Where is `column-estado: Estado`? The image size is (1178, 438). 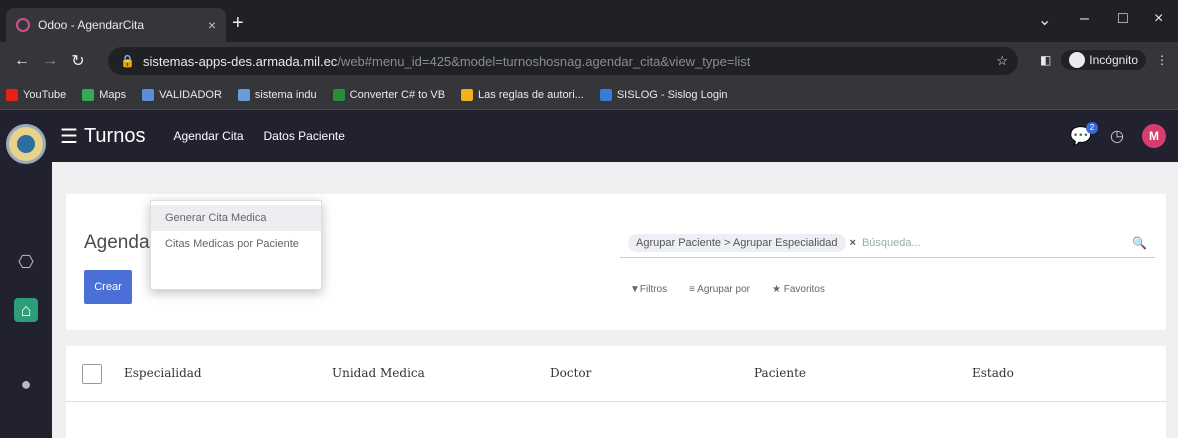 column-estado: Estado is located at coordinates (993, 373).